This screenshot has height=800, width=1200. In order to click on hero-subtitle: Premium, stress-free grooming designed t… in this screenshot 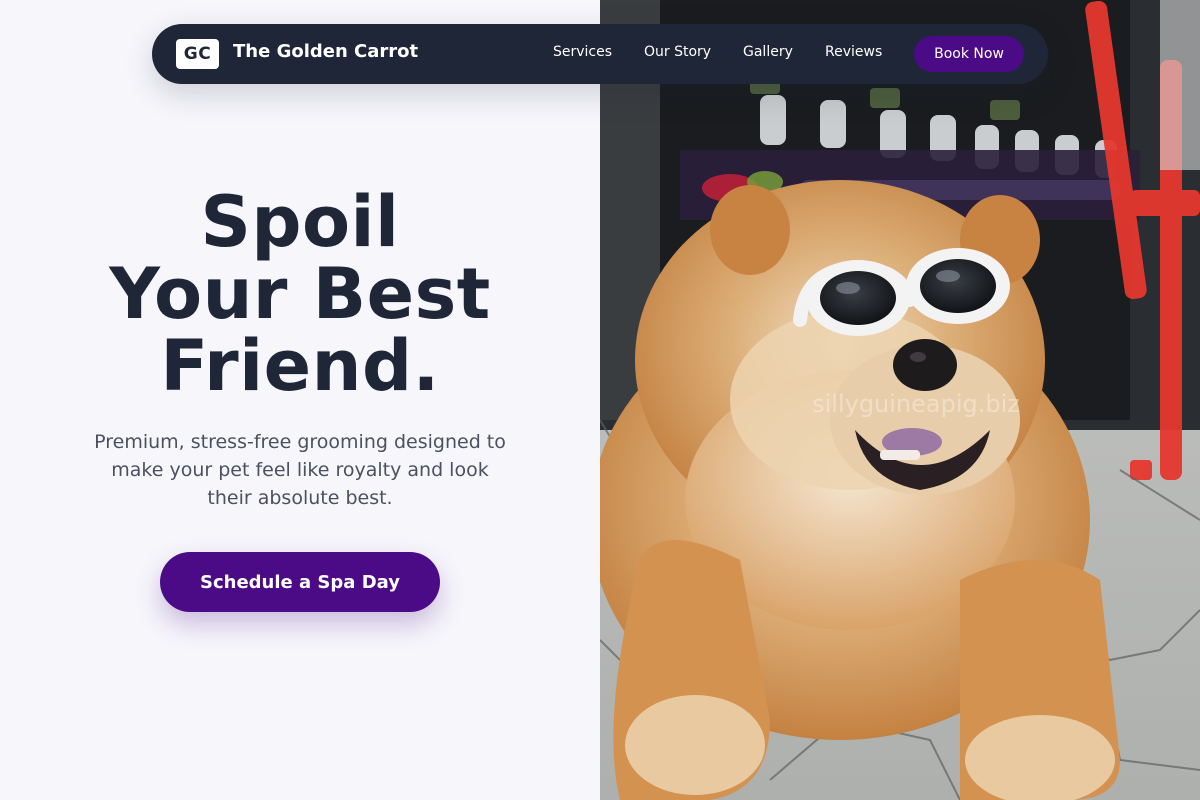, I will do `click(300, 470)`.